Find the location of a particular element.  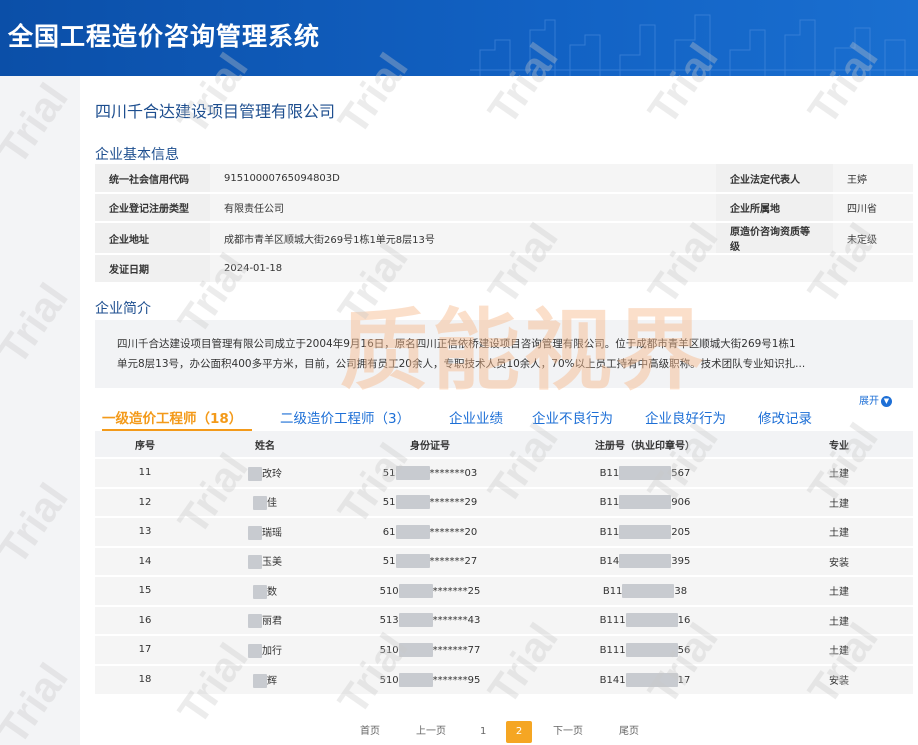

cell-name: 改玲 is located at coordinates (265, 472).